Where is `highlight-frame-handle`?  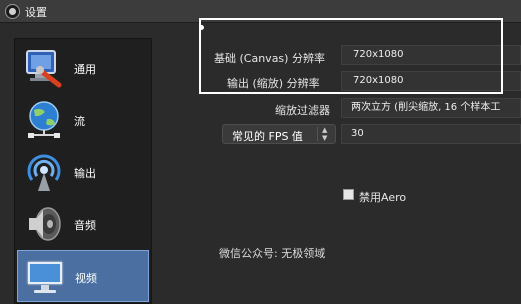 highlight-frame-handle is located at coordinates (201, 27).